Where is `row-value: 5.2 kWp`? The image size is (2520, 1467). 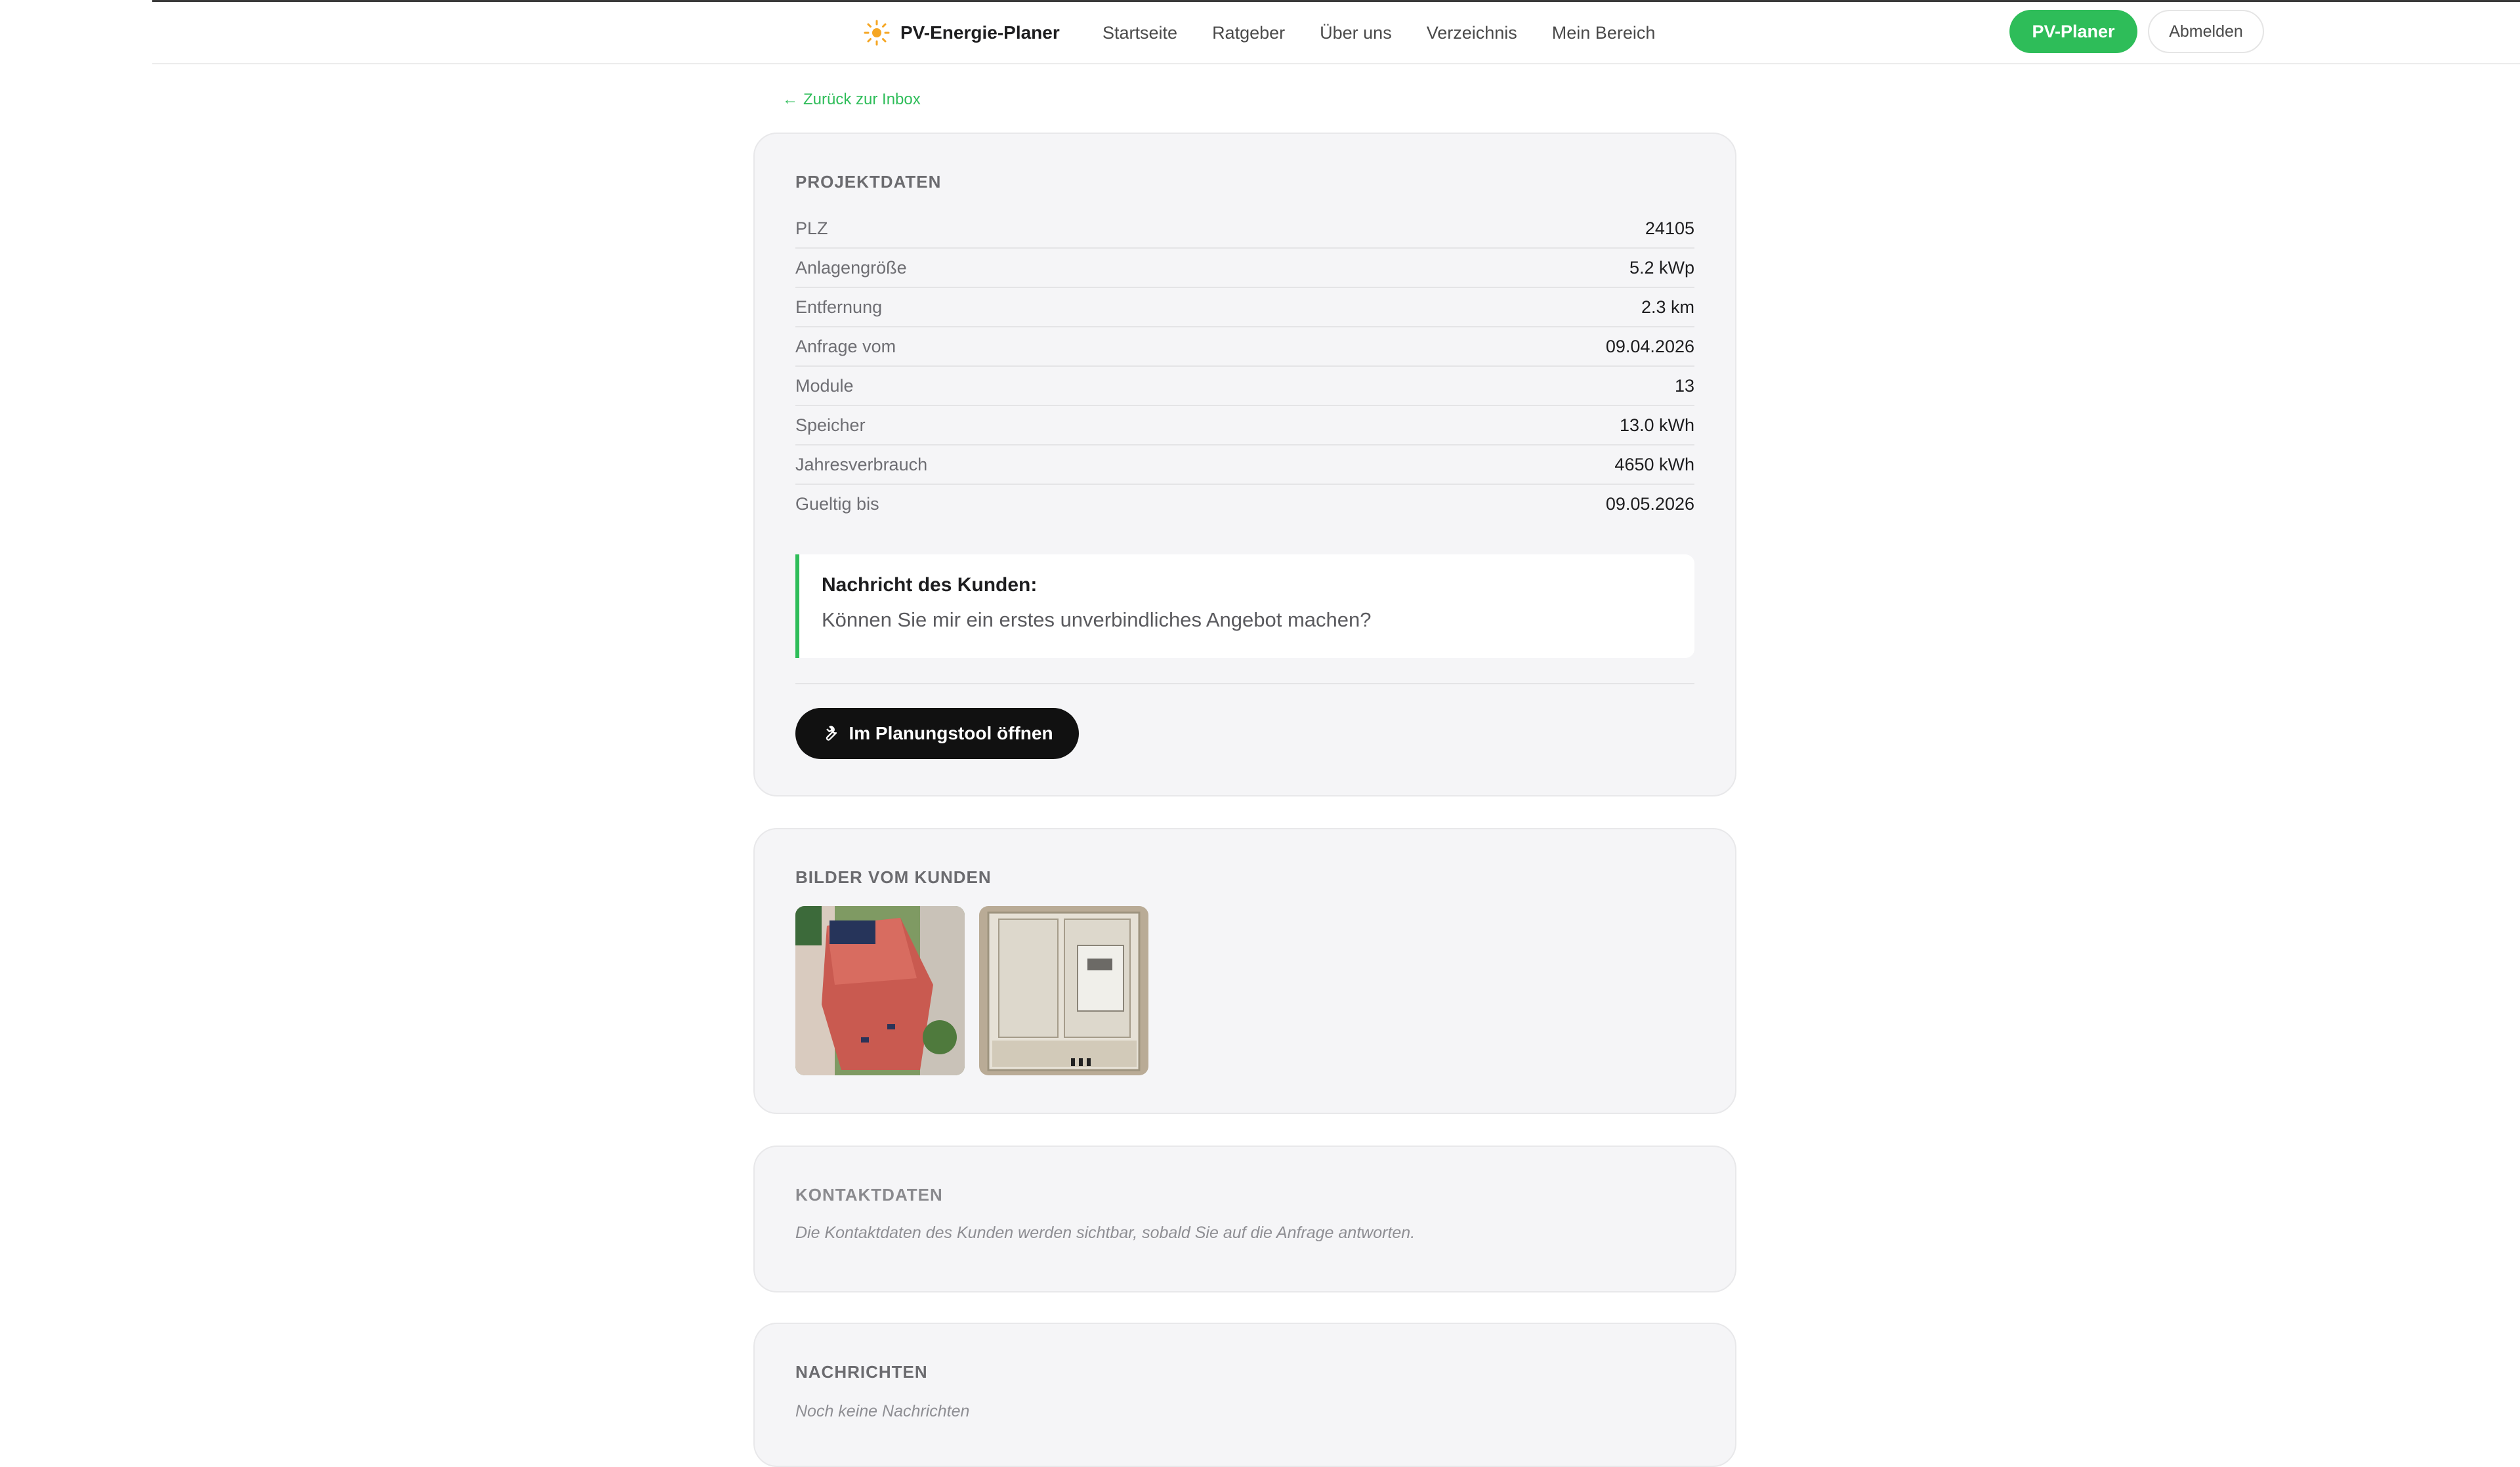 row-value: 5.2 kWp is located at coordinates (1661, 267).